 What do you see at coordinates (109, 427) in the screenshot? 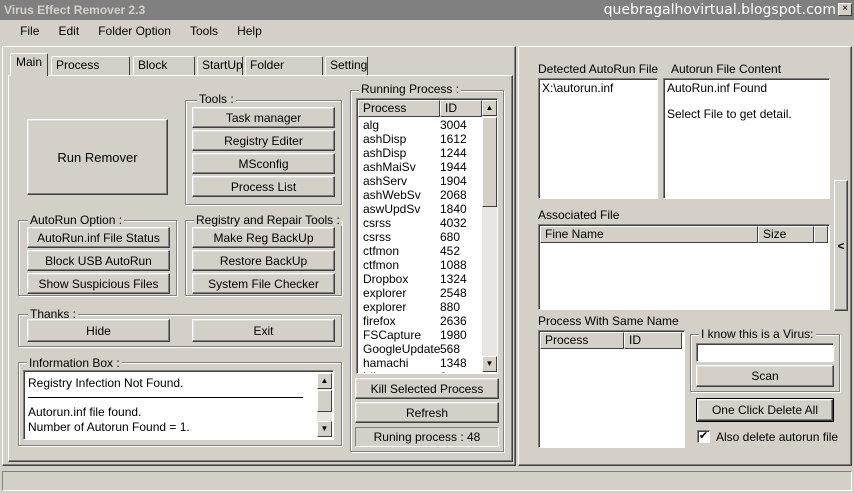
I see `info-line-3: Number of Autorun Found = 1.` at bounding box center [109, 427].